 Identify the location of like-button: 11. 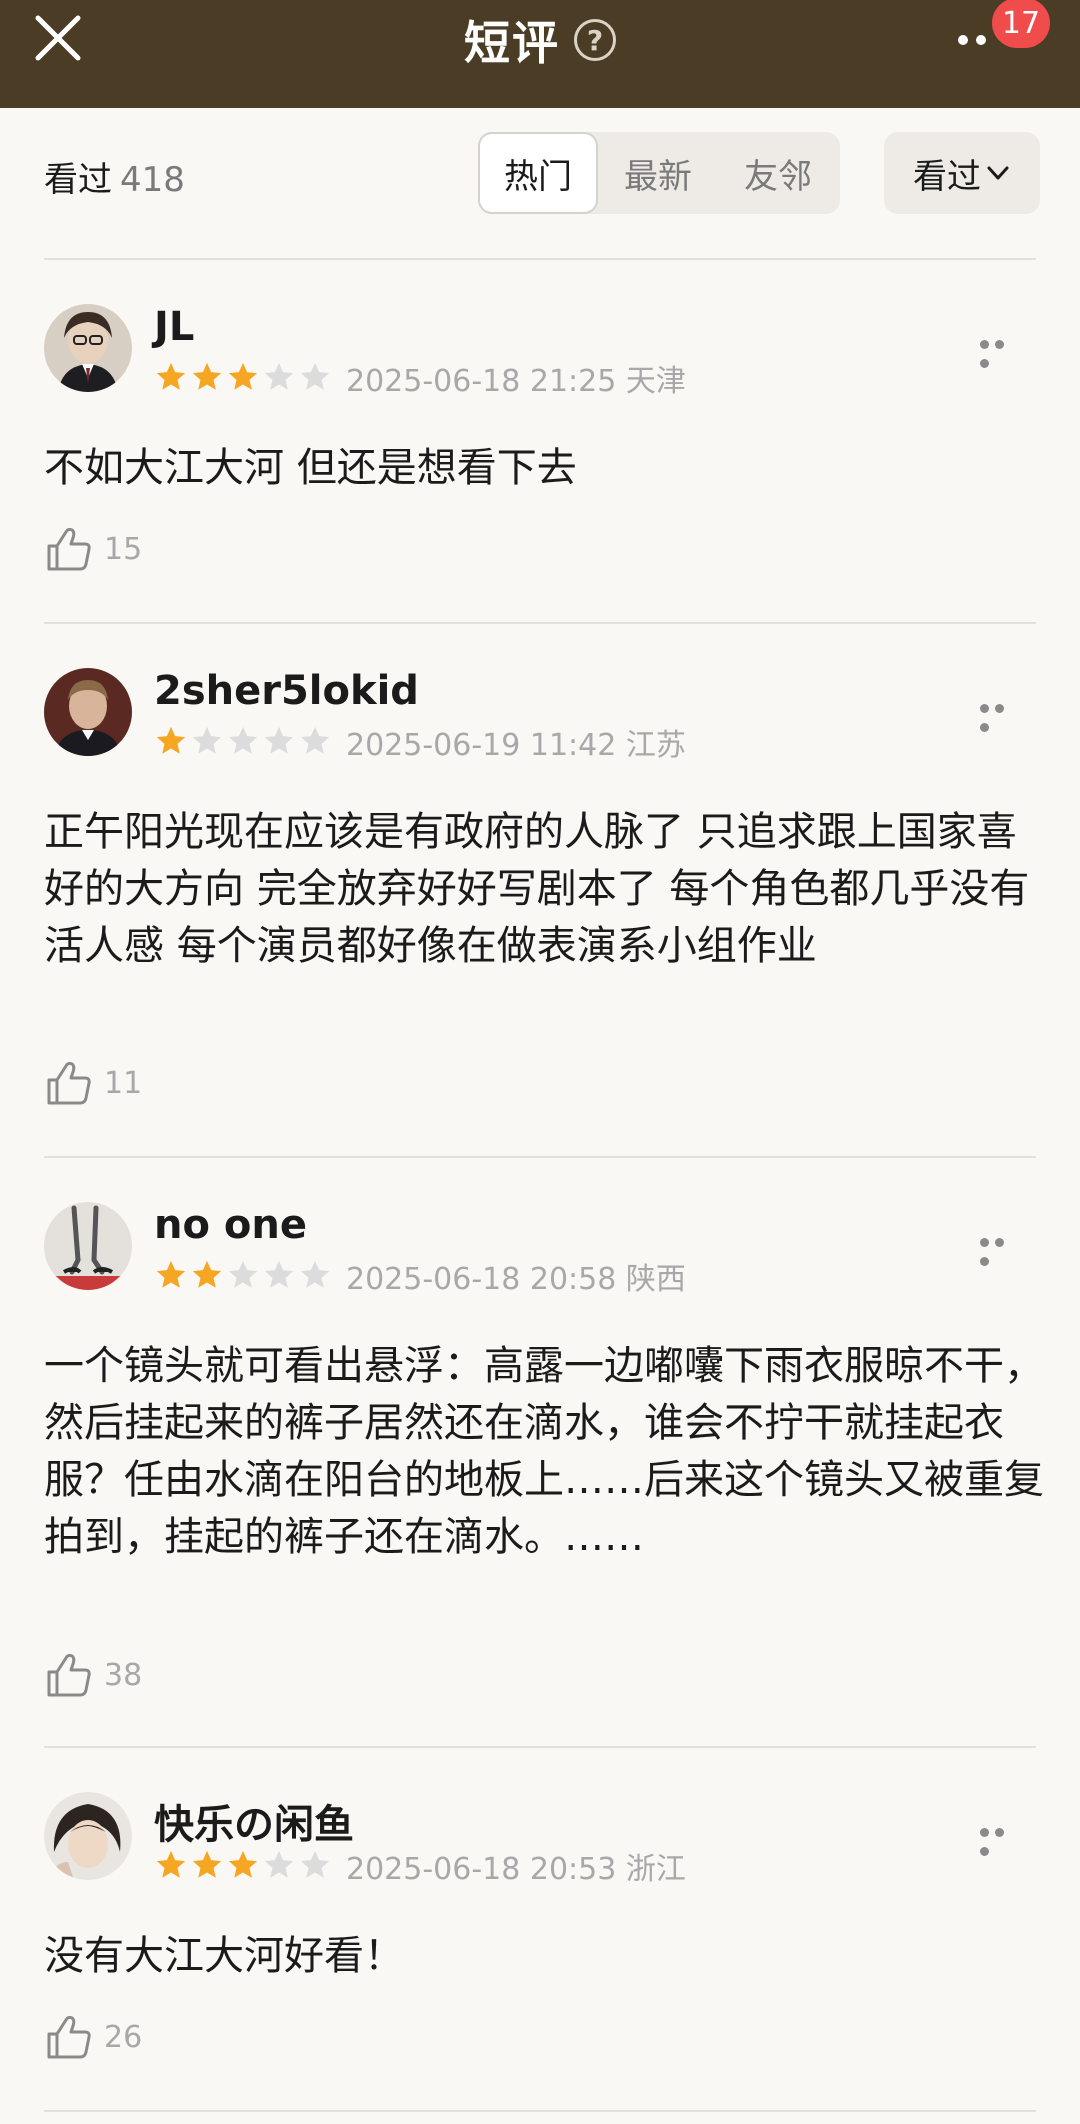
(93, 1083).